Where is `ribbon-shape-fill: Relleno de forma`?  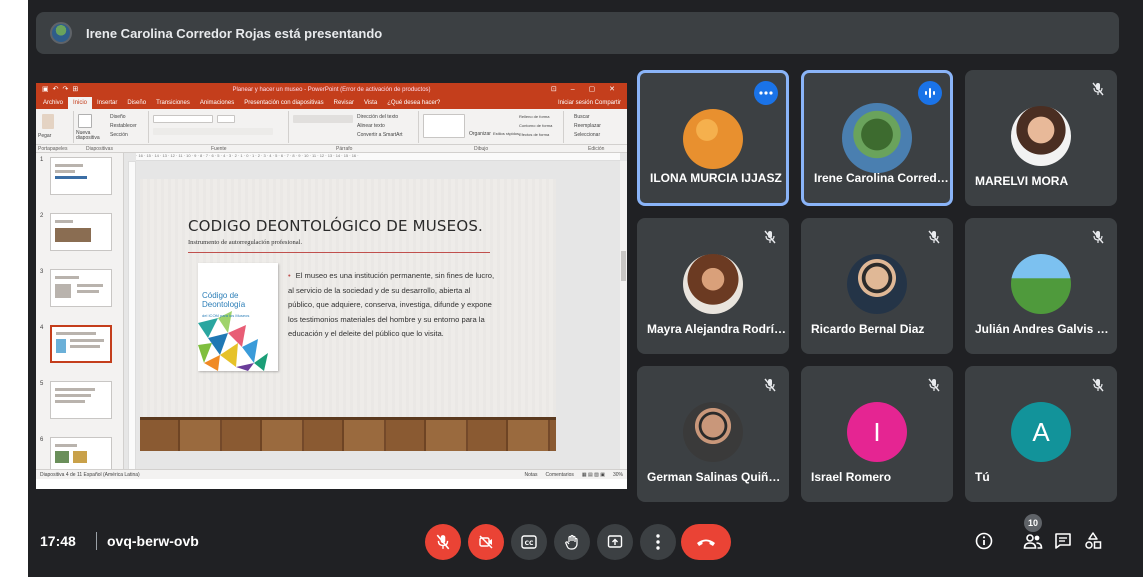
ribbon-shape-fill: Relleno de forma is located at coordinates (534, 116).